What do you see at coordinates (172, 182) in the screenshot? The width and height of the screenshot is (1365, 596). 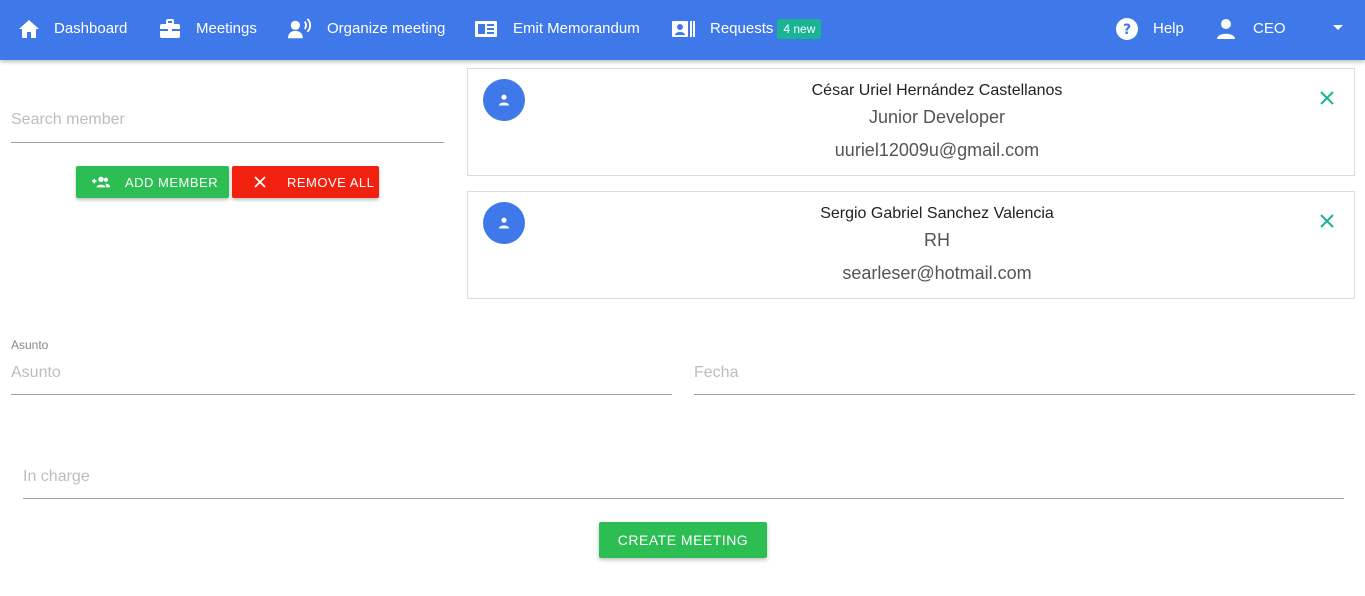 I see `add-member-label: ADD MEMBER` at bounding box center [172, 182].